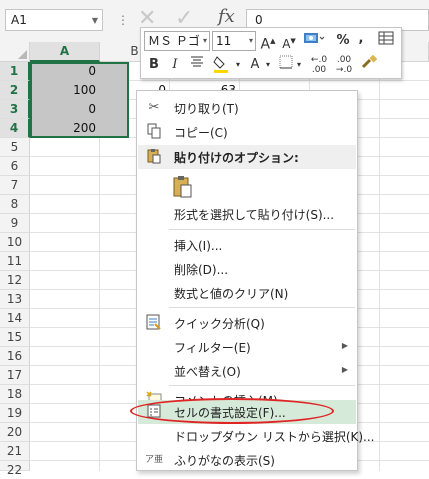 This screenshot has width=429, height=479. Describe the element at coordinates (183, 187) in the screenshot. I see `paste-option-button` at that location.